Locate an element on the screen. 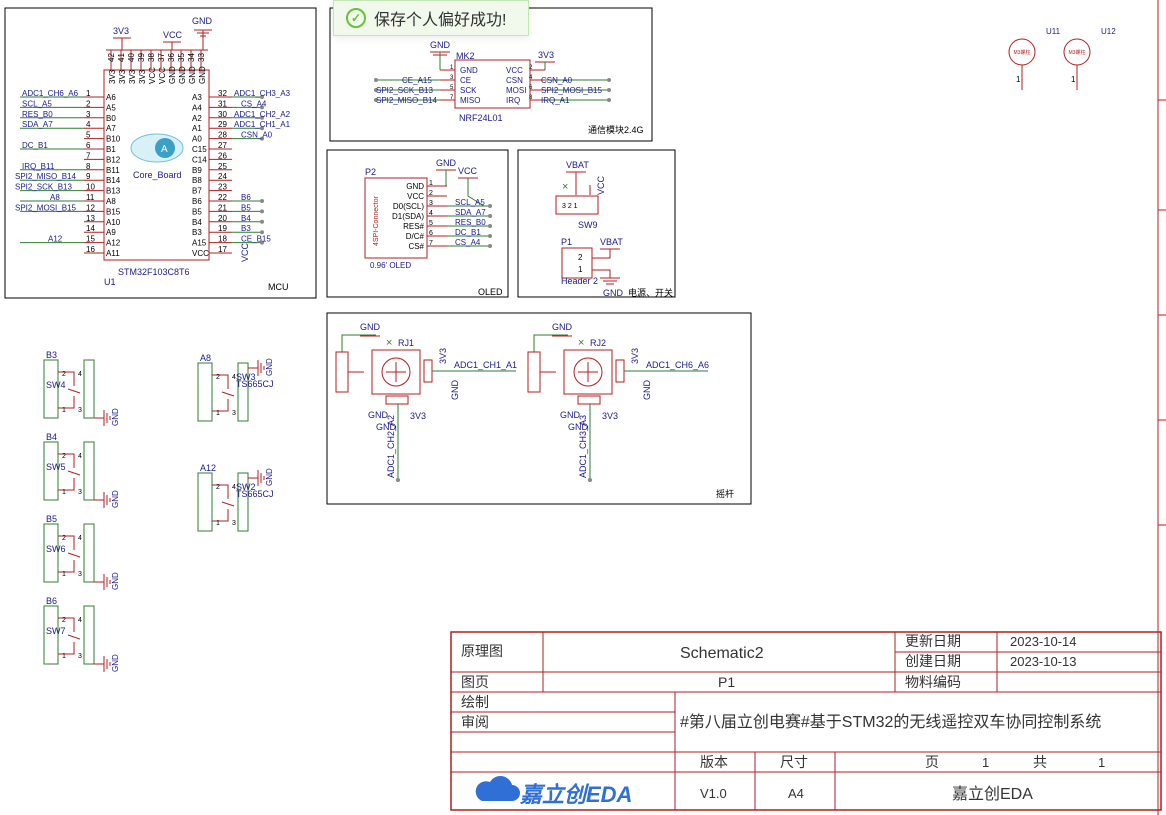  tactile-switch-SW7: 2 1 4 3 B6 SW7 GND is located at coordinates (81, 634).